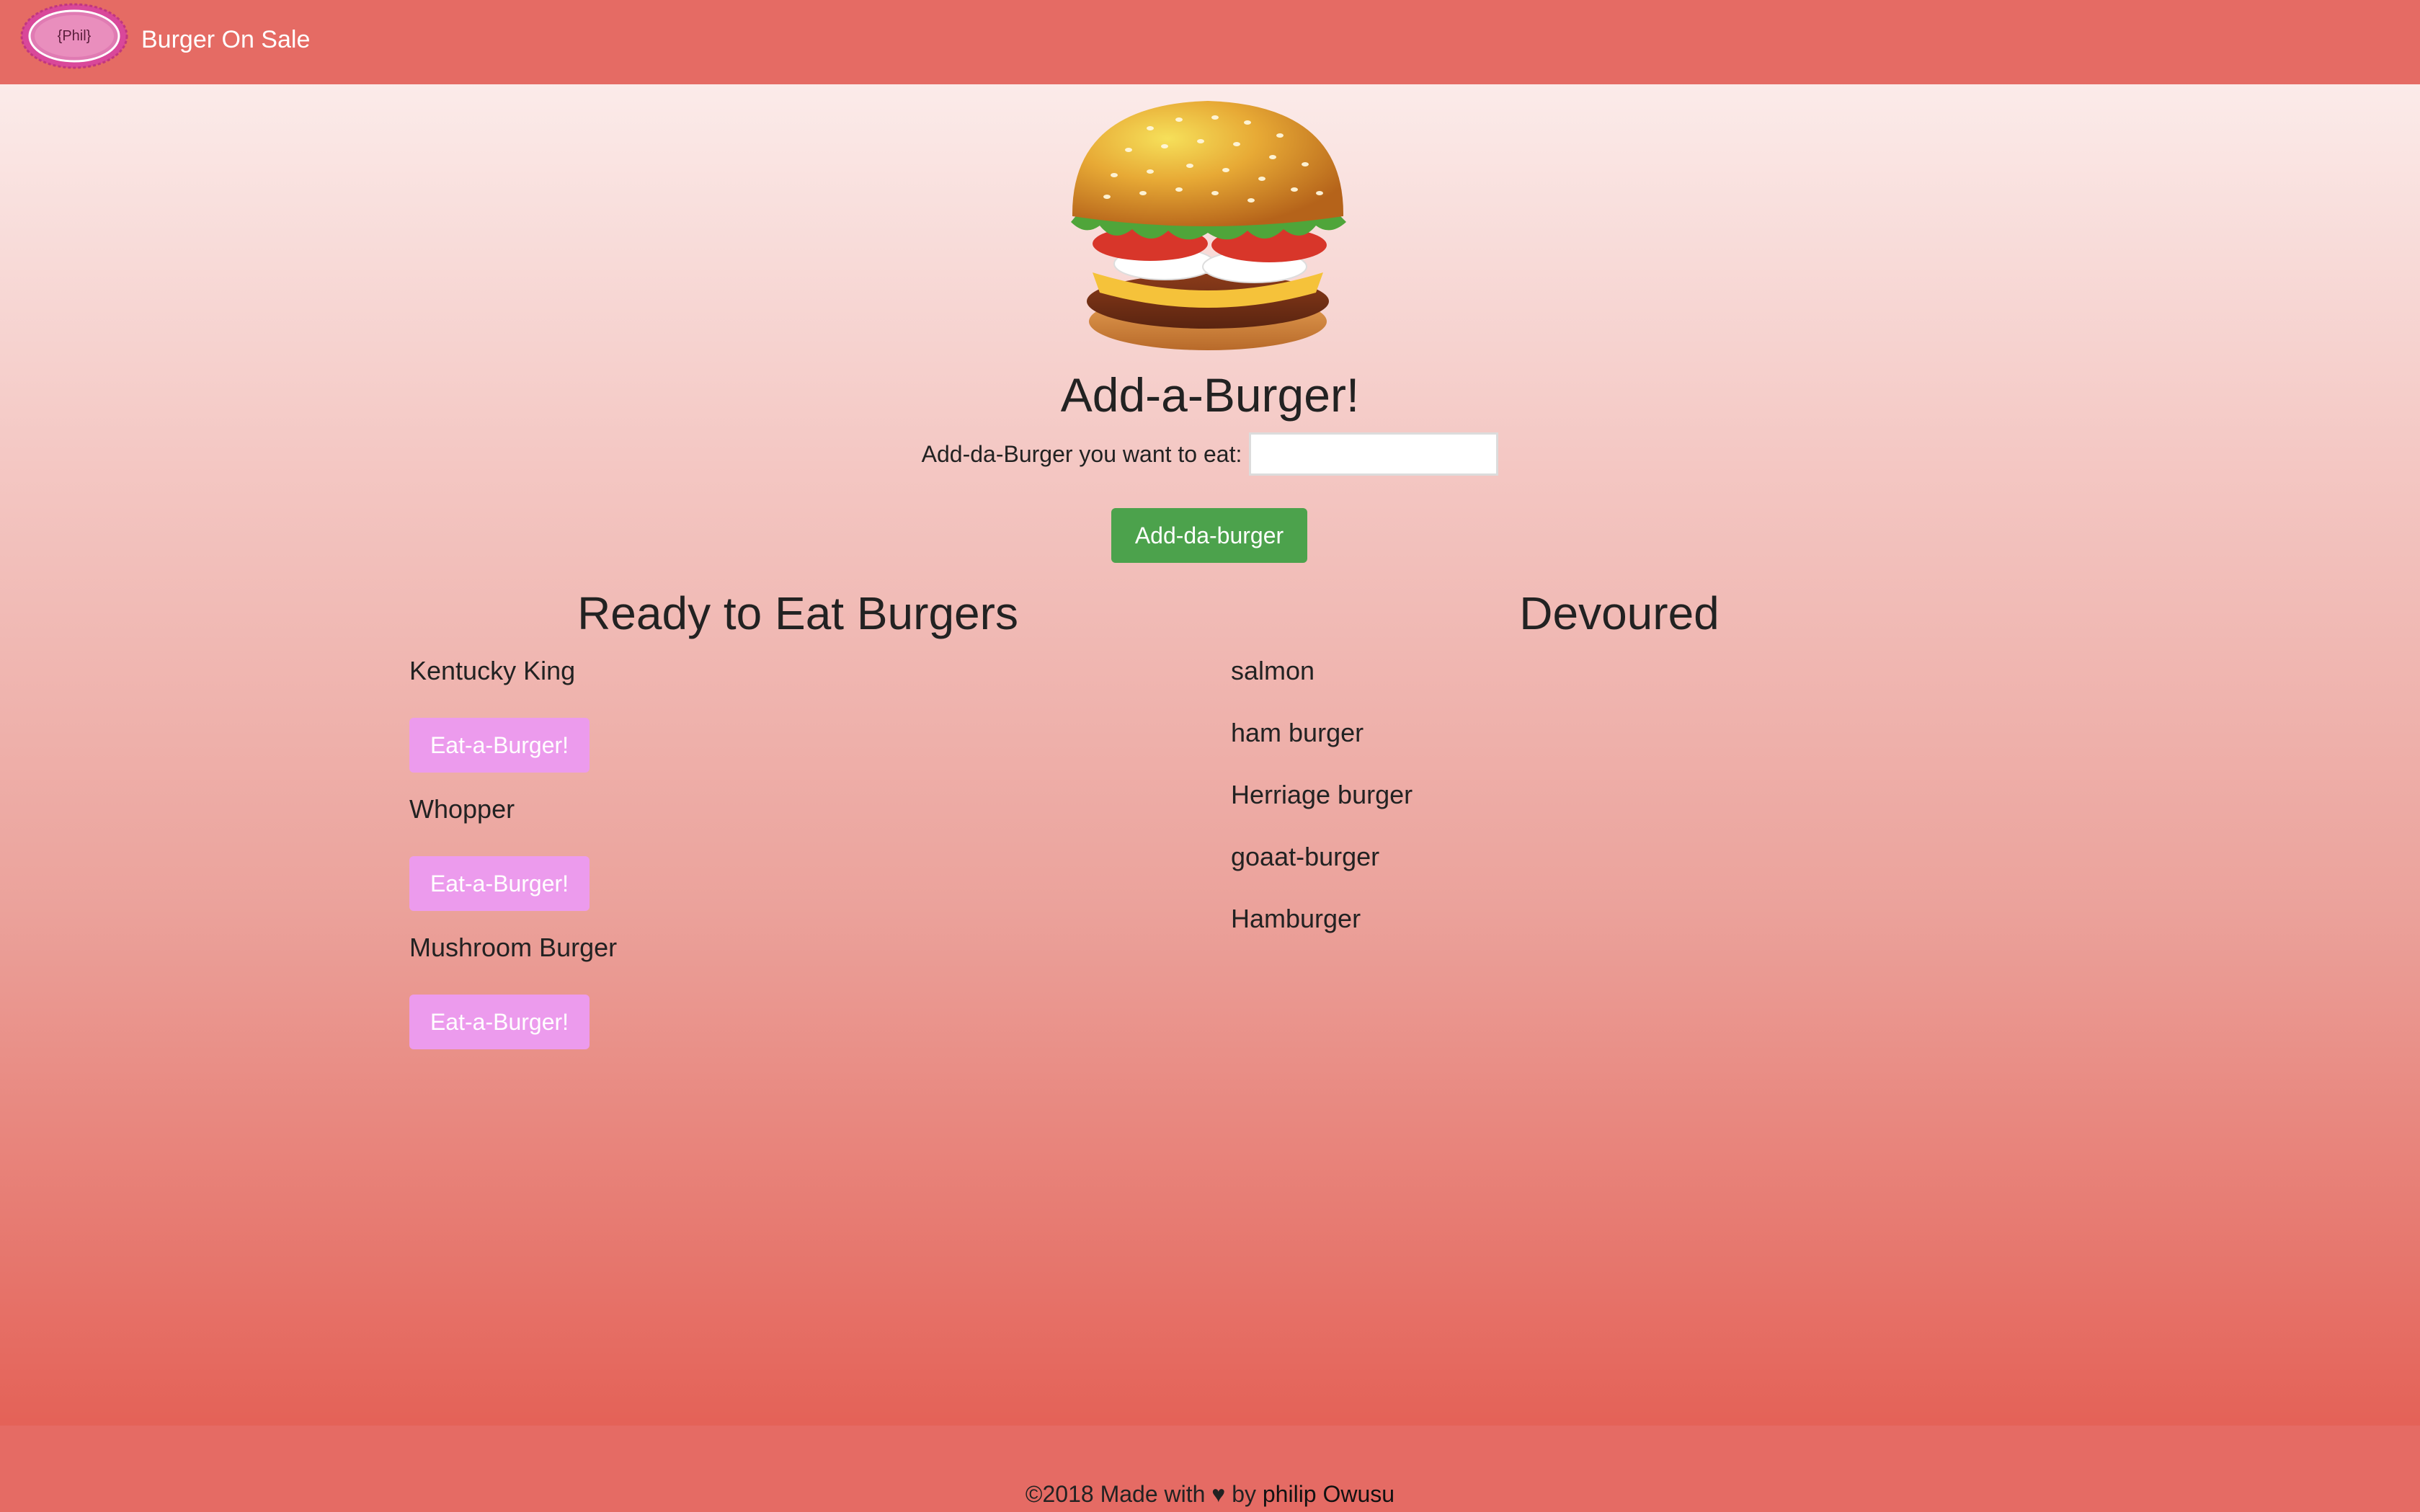 The width and height of the screenshot is (2420, 1512). What do you see at coordinates (225, 40) in the screenshot?
I see `brand-link: Burger On Sale` at bounding box center [225, 40].